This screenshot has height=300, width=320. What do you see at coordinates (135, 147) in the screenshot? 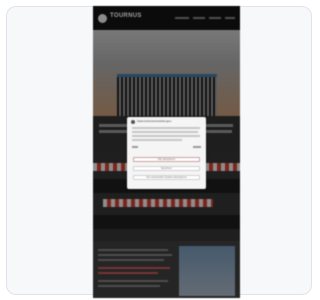
I see `checkbox-essential` at bounding box center [135, 147].